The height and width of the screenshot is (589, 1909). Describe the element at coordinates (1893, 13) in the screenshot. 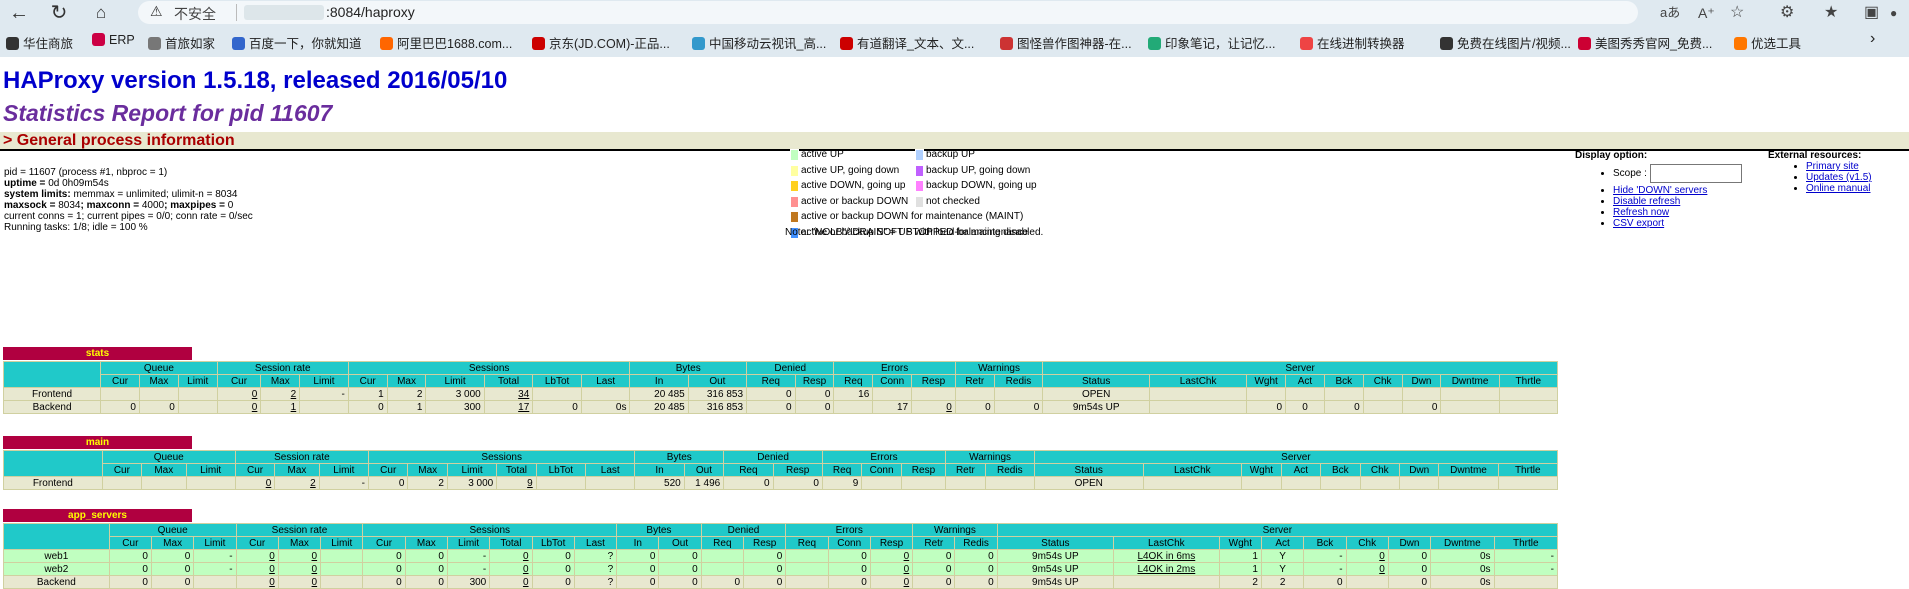

I see `profile-icon: ●` at that location.